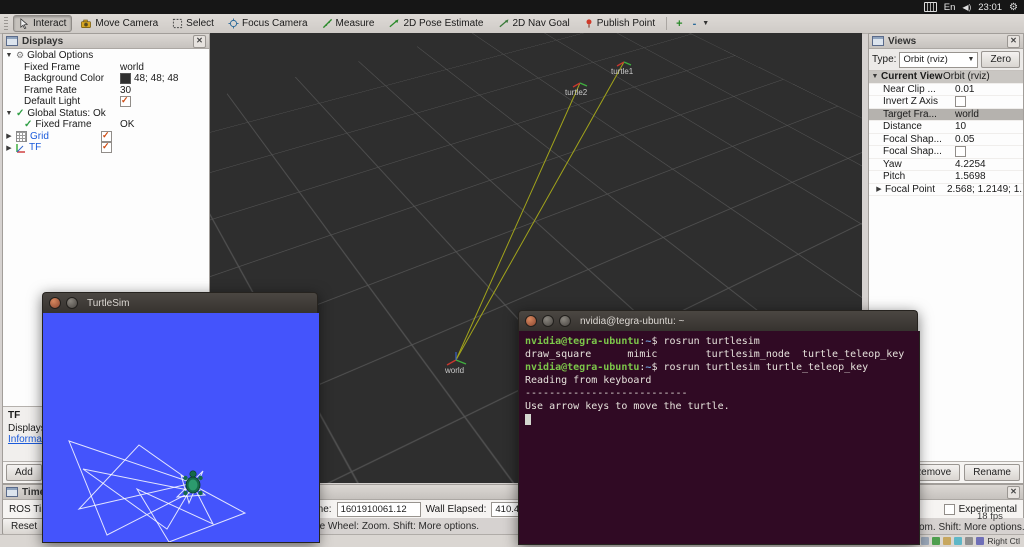 The width and height of the screenshot is (1024, 547). Describe the element at coordinates (632, 321) in the screenshot. I see `terminal-title: nvidia@tegra-ubuntu: ~` at that location.